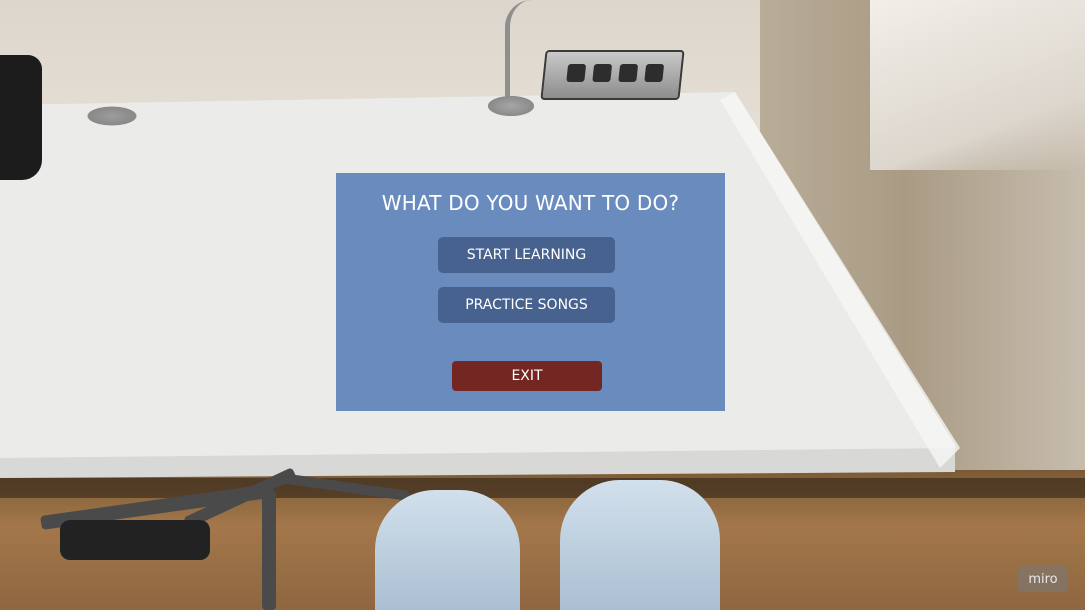 This screenshot has width=1085, height=610. Describe the element at coordinates (511, 106) in the screenshot. I see `lamp-base` at that location.